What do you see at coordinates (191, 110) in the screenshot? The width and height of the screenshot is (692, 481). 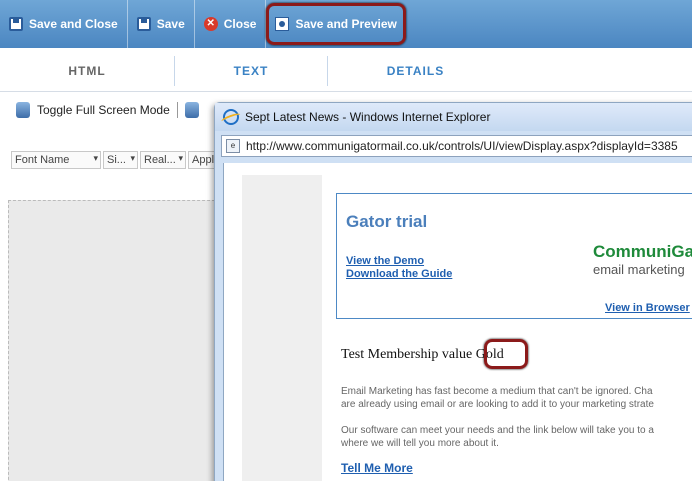 I see `source-icon` at bounding box center [191, 110].